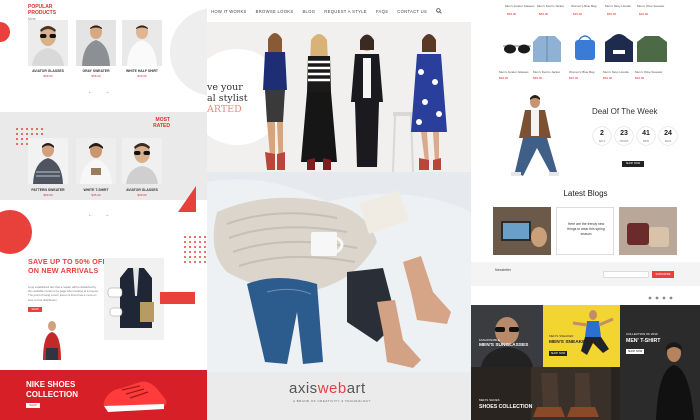 This screenshot has height=420, width=700. What do you see at coordinates (503, 270) in the screenshot?
I see `newsletter-label: Newsletter` at bounding box center [503, 270].